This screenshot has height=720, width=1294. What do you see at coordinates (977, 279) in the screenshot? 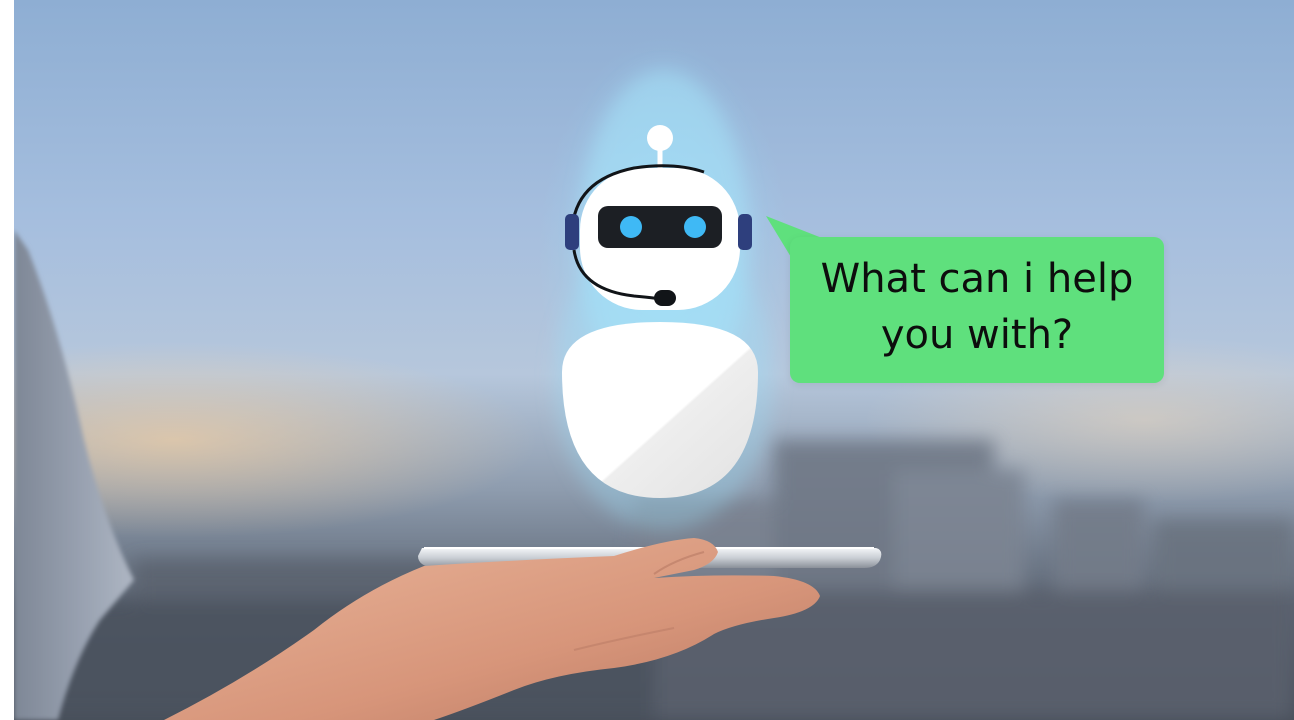
I see `speech-line-1: What can i help` at bounding box center [977, 279].